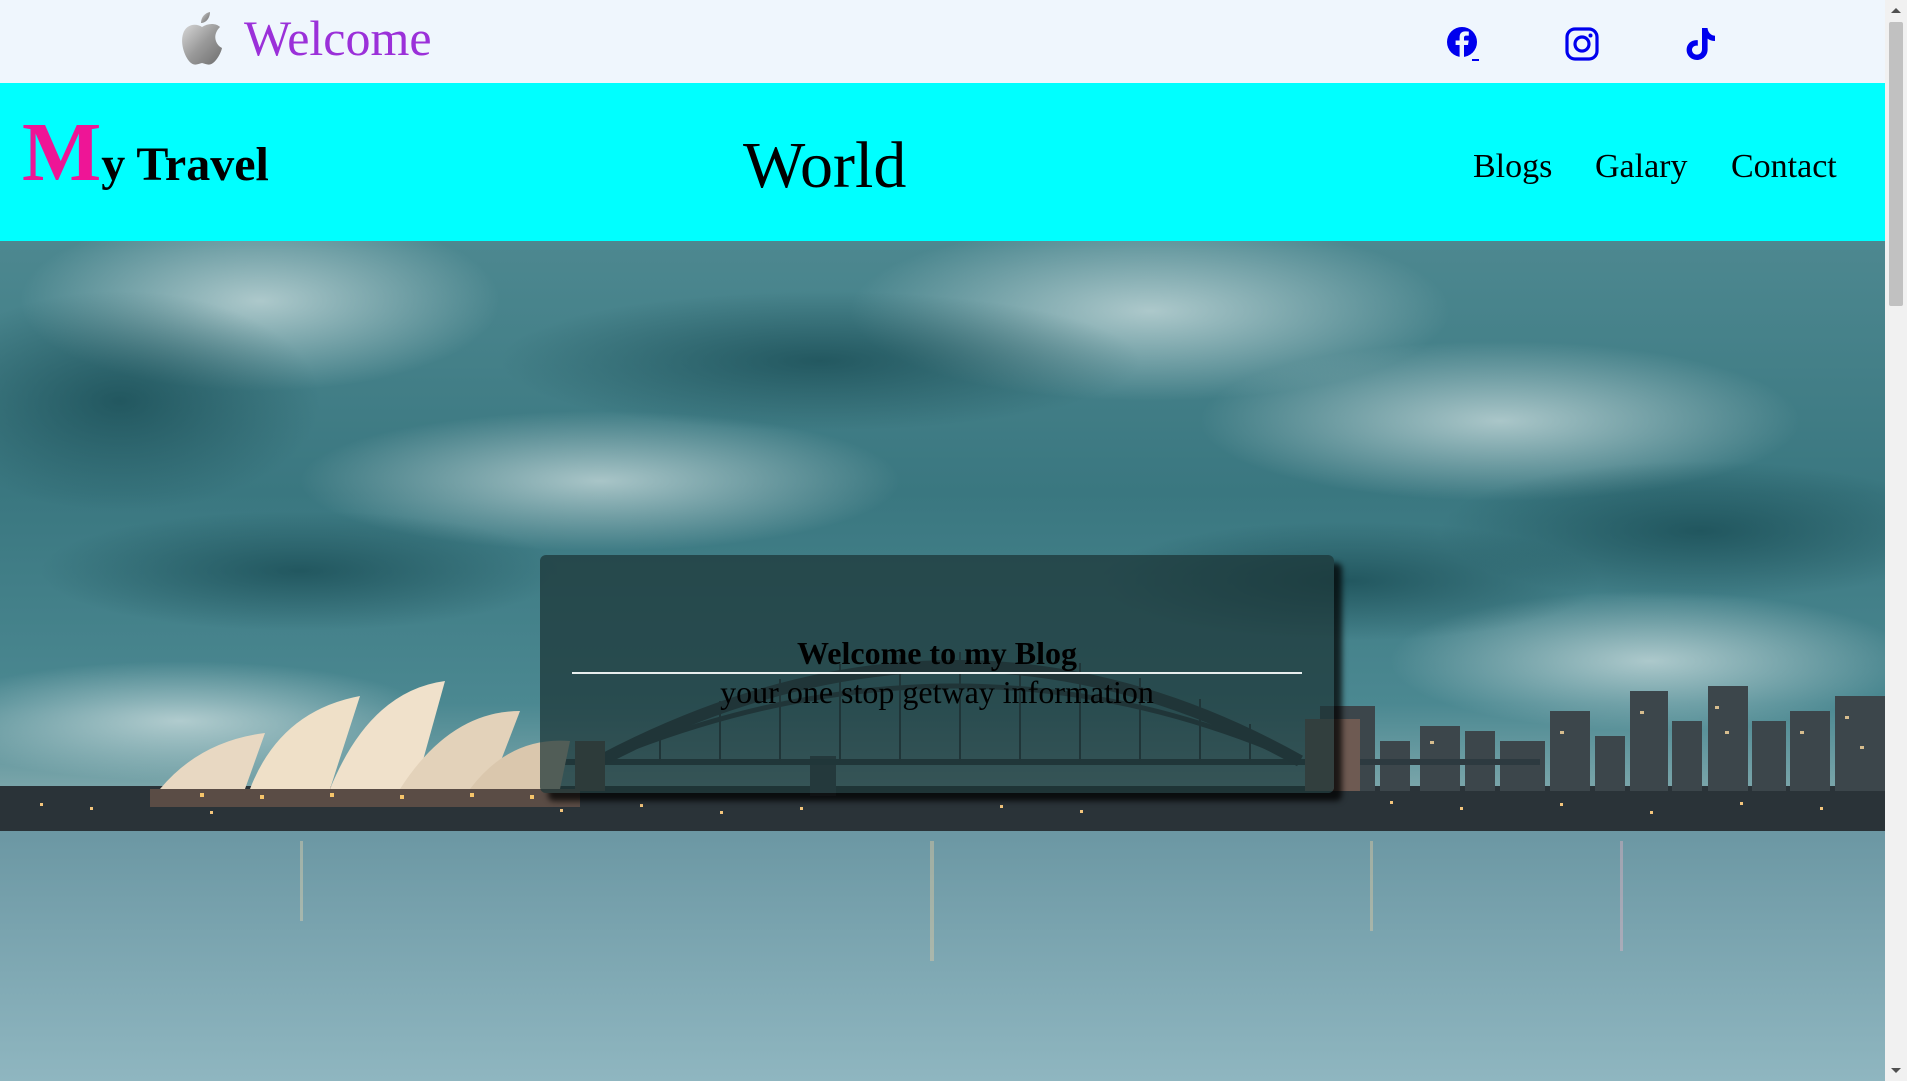  Describe the element at coordinates (1700, 44) in the screenshot. I see `tiktok-icon` at that location.